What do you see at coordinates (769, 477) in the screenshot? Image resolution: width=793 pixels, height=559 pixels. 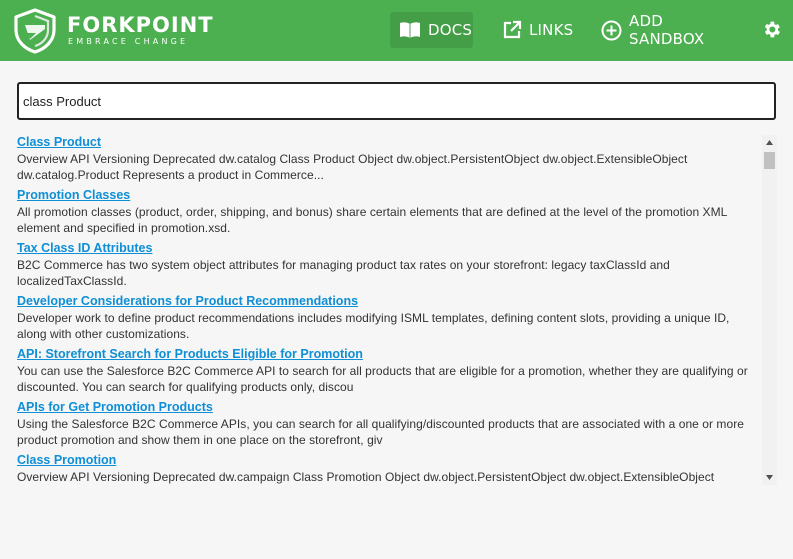 I see `scroll-down-arrow-icon` at bounding box center [769, 477].